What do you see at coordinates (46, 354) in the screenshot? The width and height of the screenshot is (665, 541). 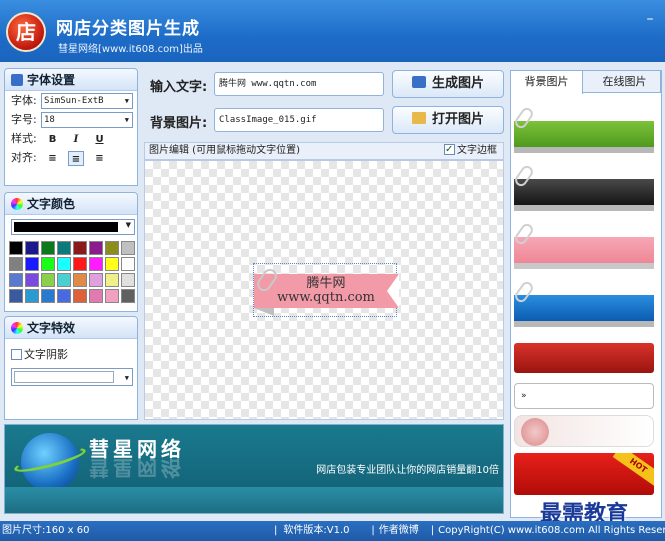 I see `shadow-label: 文字阴影` at bounding box center [46, 354].